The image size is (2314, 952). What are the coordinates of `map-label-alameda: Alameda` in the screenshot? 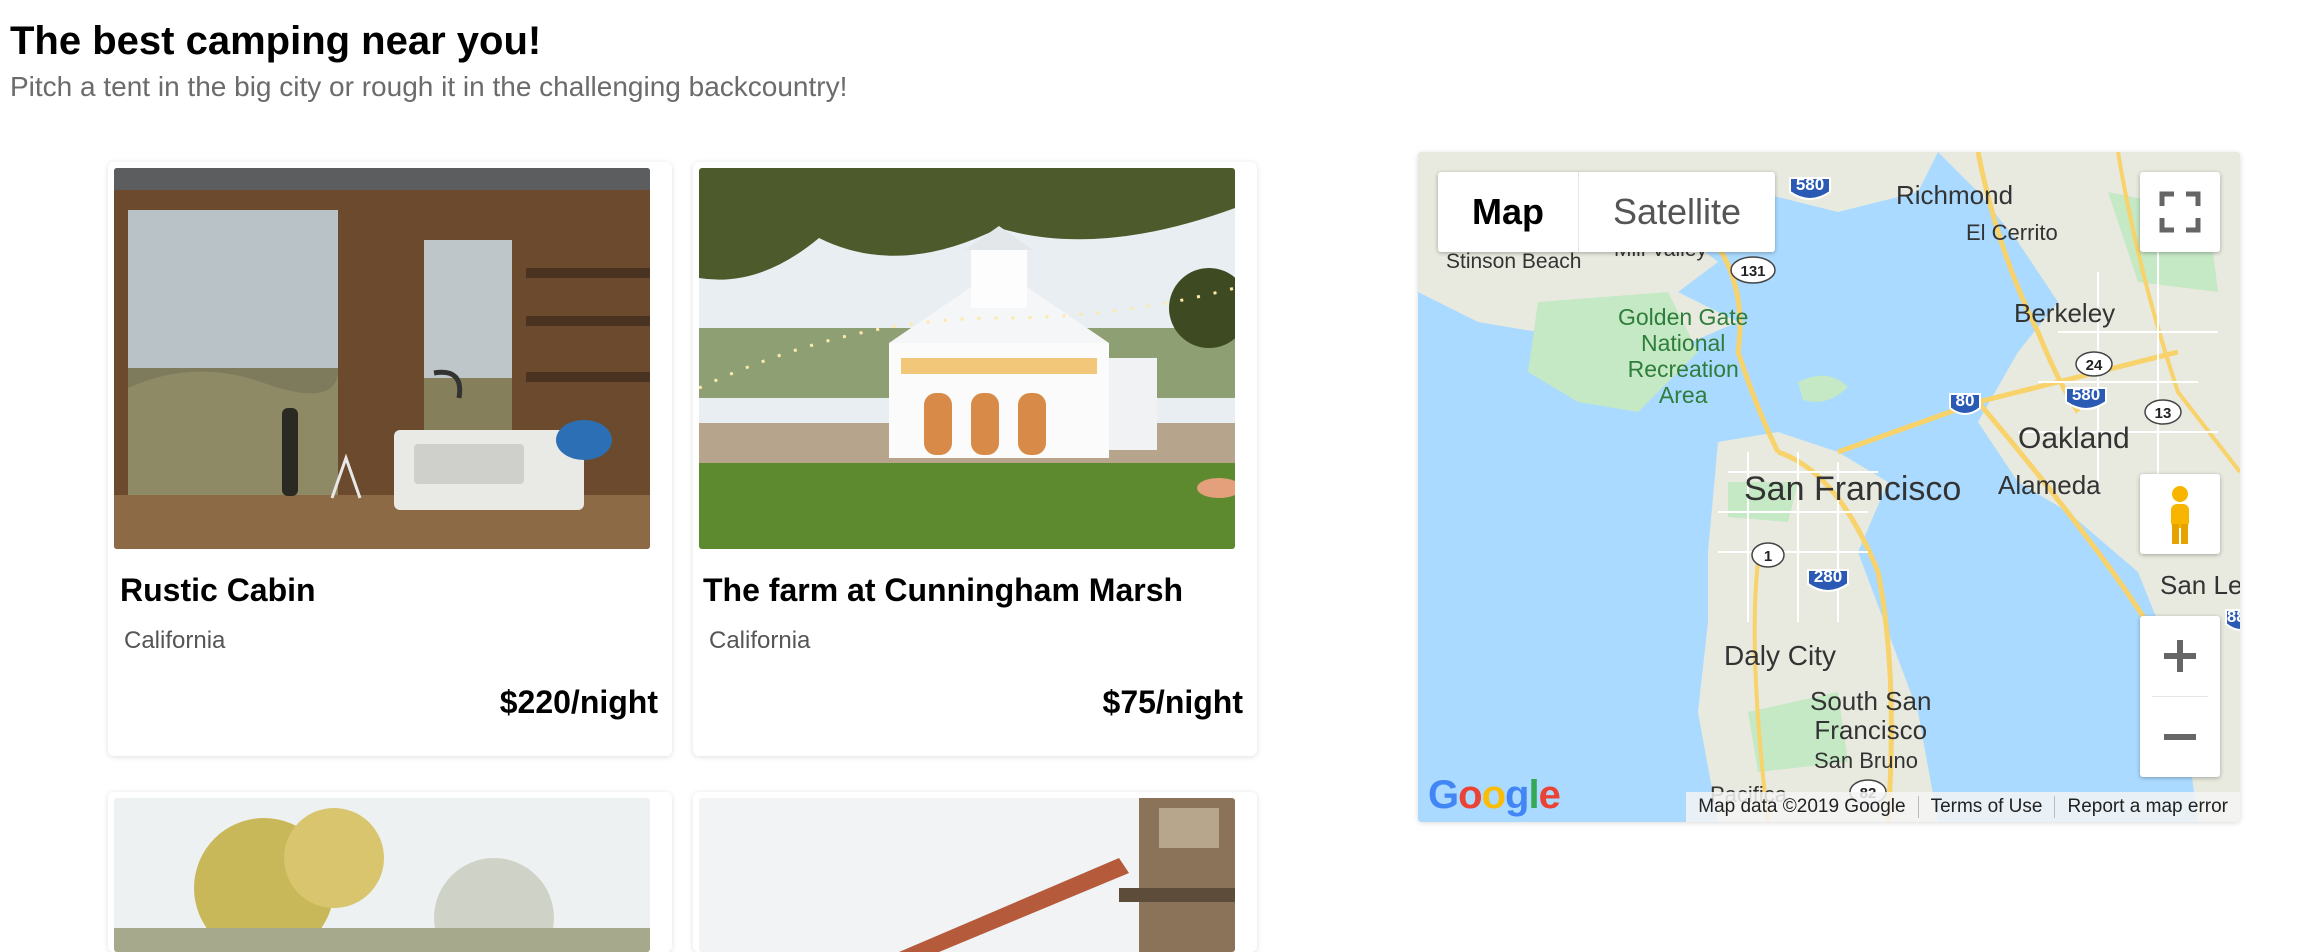 It's located at (2049, 485).